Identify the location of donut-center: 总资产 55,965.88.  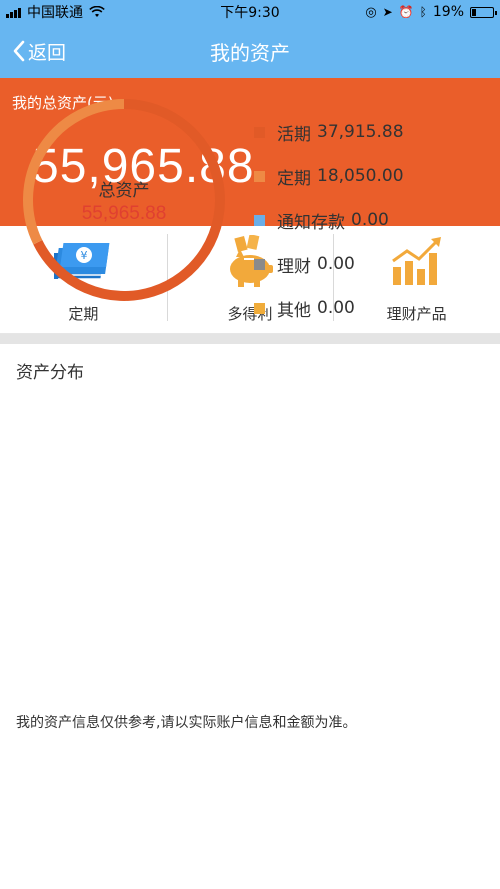
(124, 200).